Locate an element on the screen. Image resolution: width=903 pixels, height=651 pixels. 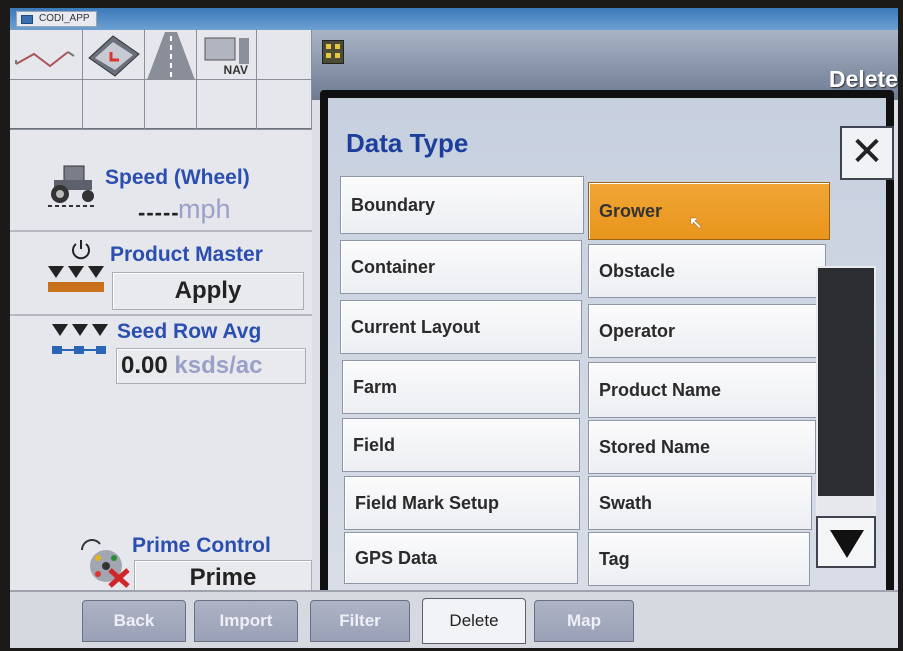
tool-grid: NAV is located at coordinates (161, 80).